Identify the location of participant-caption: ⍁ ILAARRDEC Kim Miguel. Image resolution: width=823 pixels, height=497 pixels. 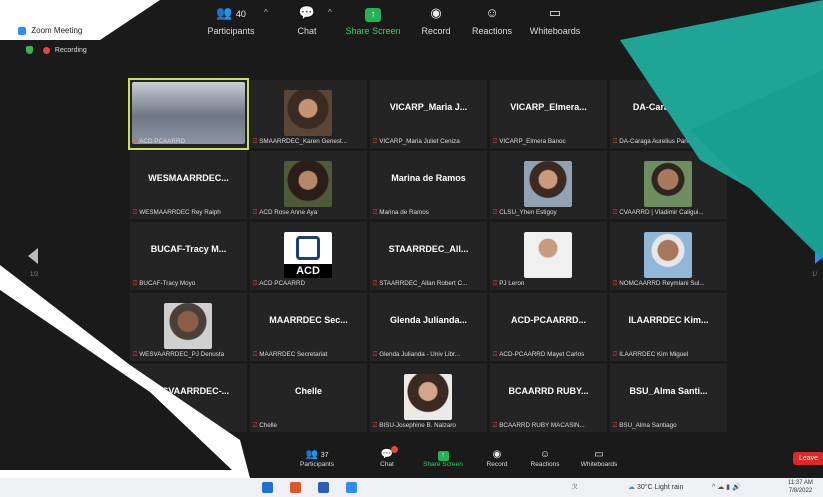
(669, 355).